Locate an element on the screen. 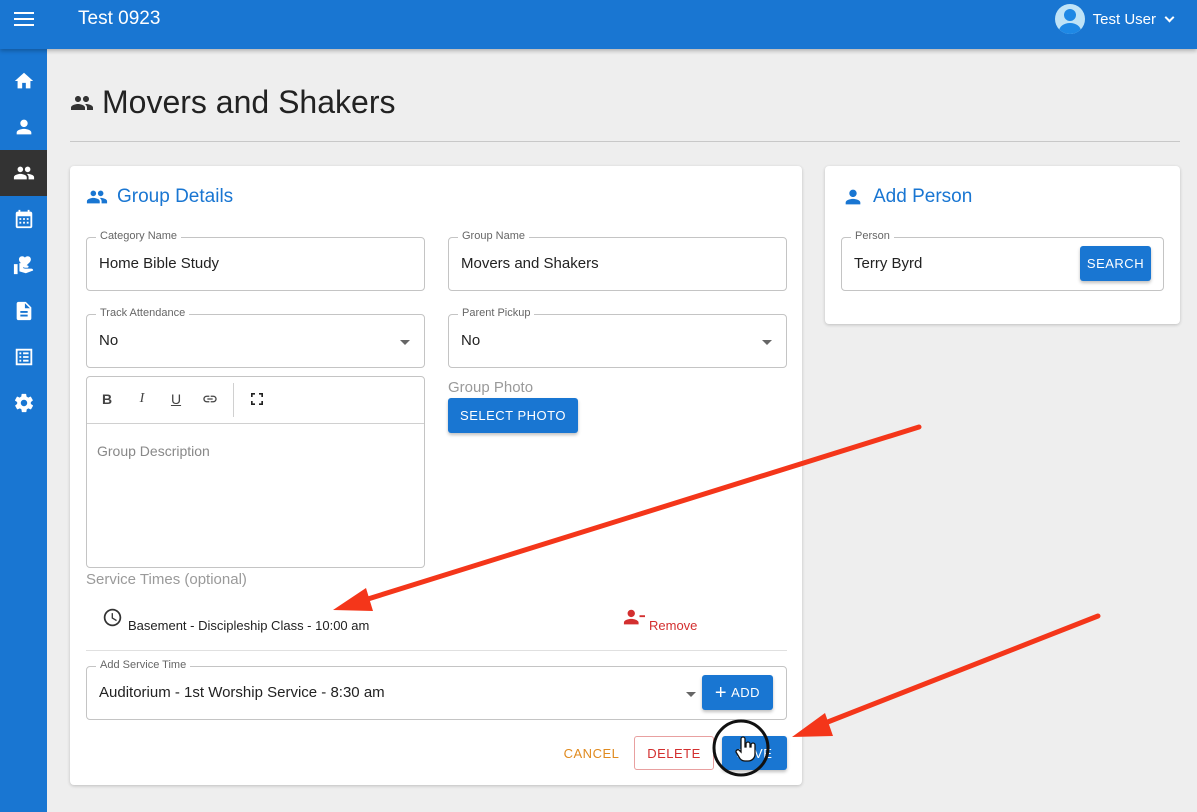 Image resolution: width=1197 pixels, height=812 pixels. person-remove-icon is located at coordinates (634, 617).